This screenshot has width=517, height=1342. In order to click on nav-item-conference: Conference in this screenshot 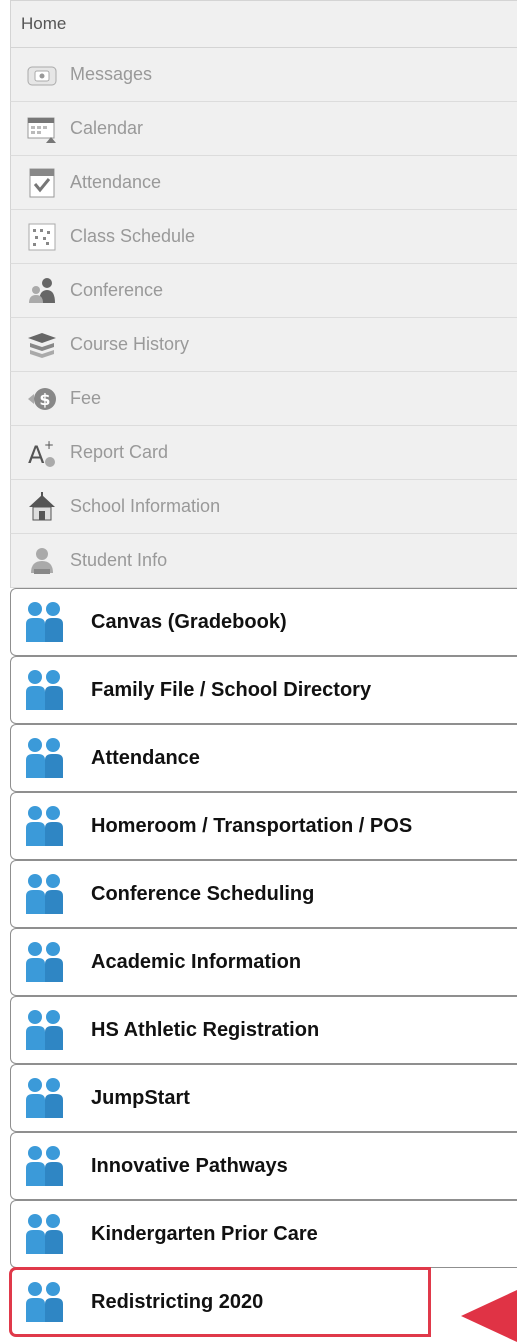, I will do `click(263, 291)`.